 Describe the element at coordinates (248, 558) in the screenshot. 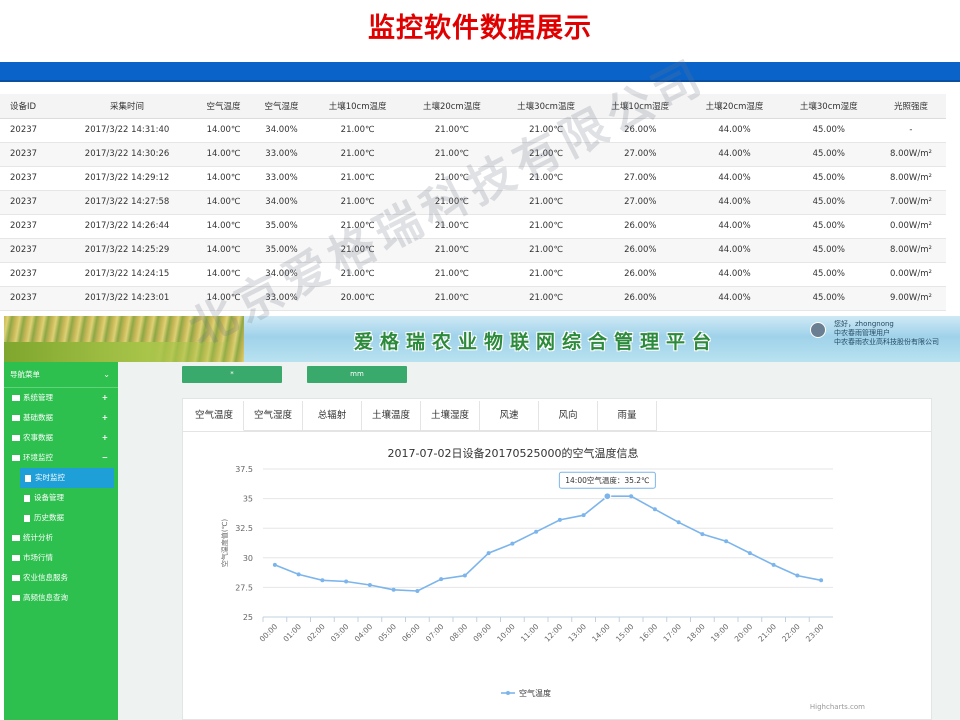

I see `y-tick-label: 30` at that location.